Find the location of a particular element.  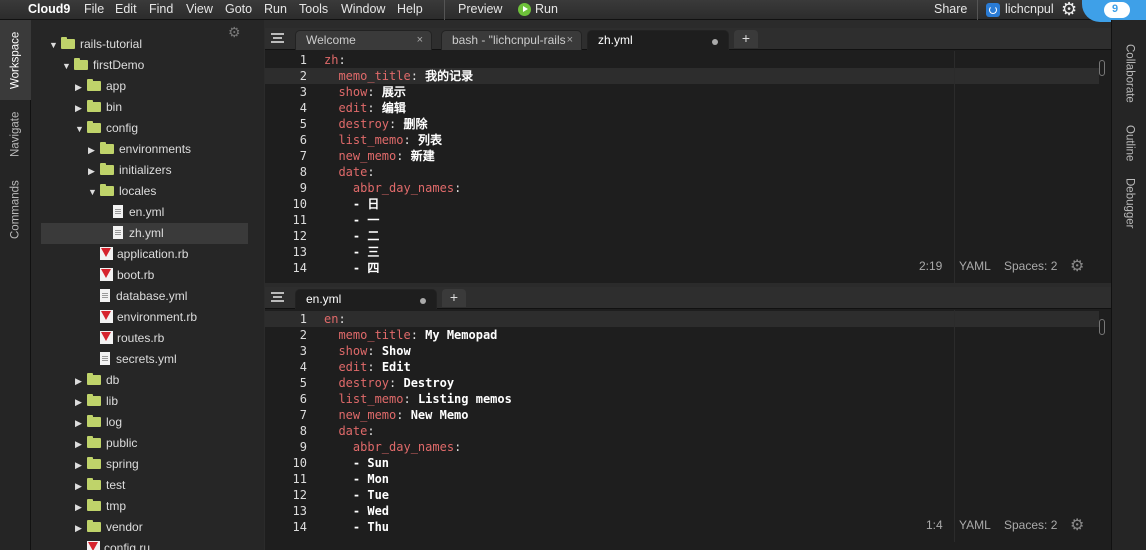

code-line: zh: is located at coordinates (335, 60).